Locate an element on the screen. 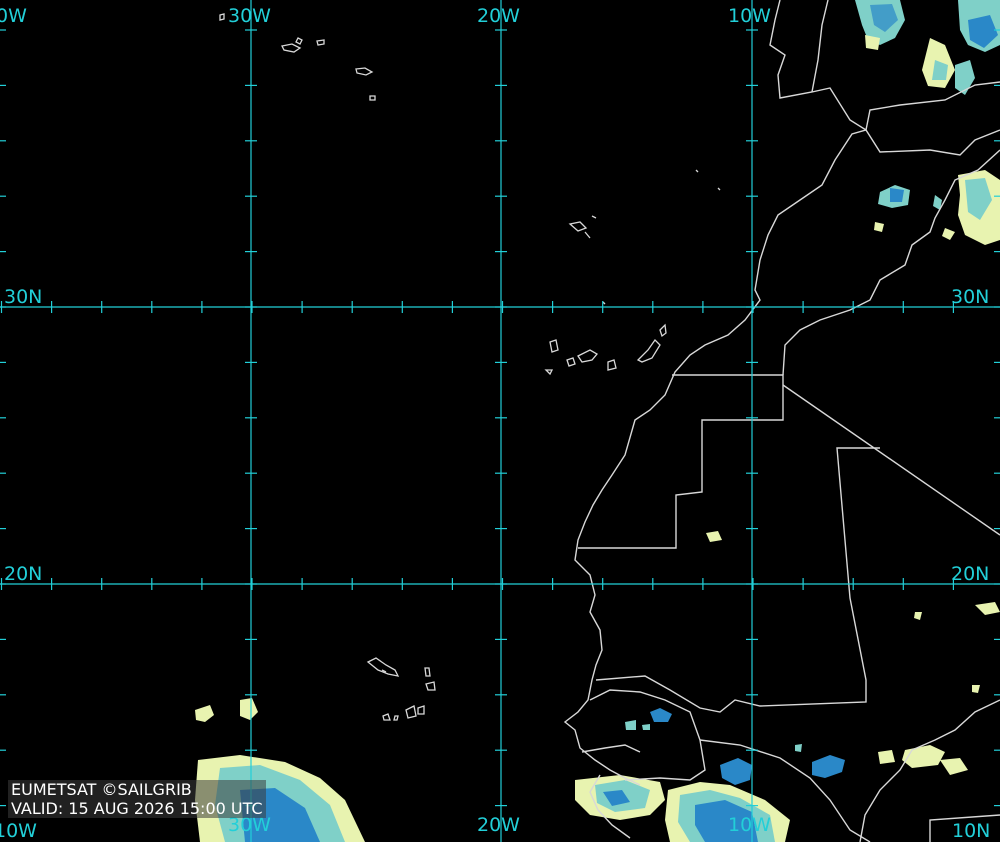  lon-label-top-left: 0W is located at coordinates (13, 16).